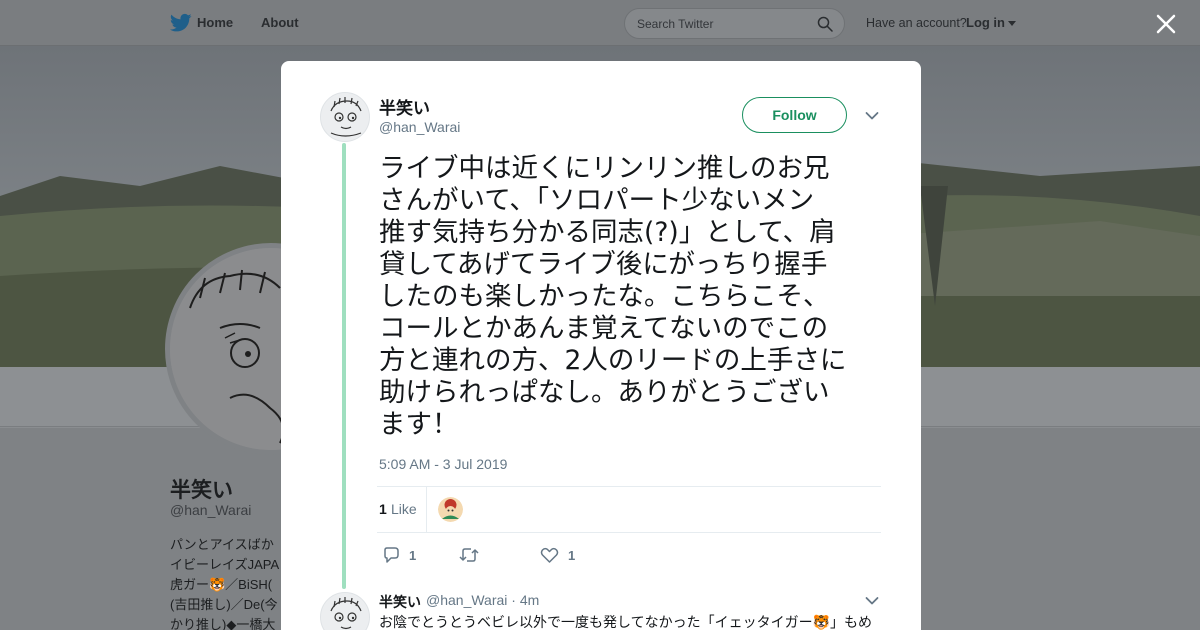 This screenshot has height=630, width=1200. What do you see at coordinates (404, 106) in the screenshot?
I see `author-name: 半笑い` at bounding box center [404, 106].